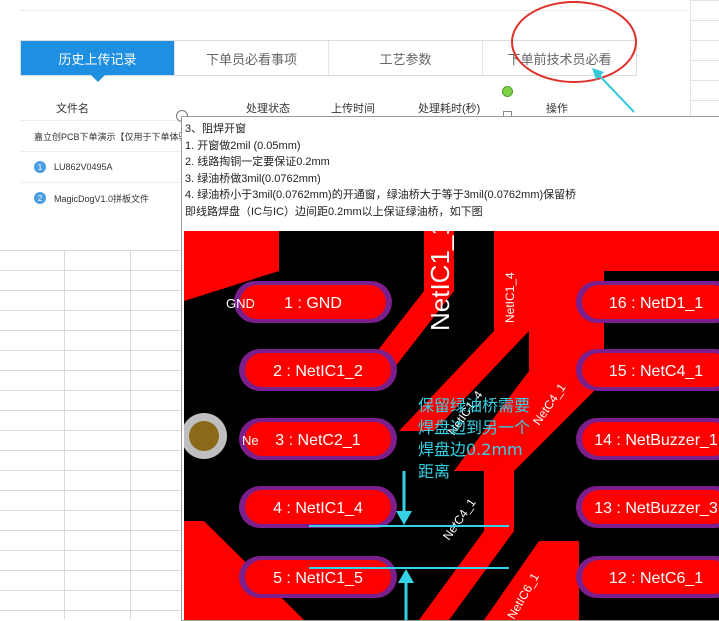 The width and height of the screenshot is (719, 621). What do you see at coordinates (440, 281) in the screenshot?
I see `net-label: NetIC1_1` at bounding box center [440, 281].